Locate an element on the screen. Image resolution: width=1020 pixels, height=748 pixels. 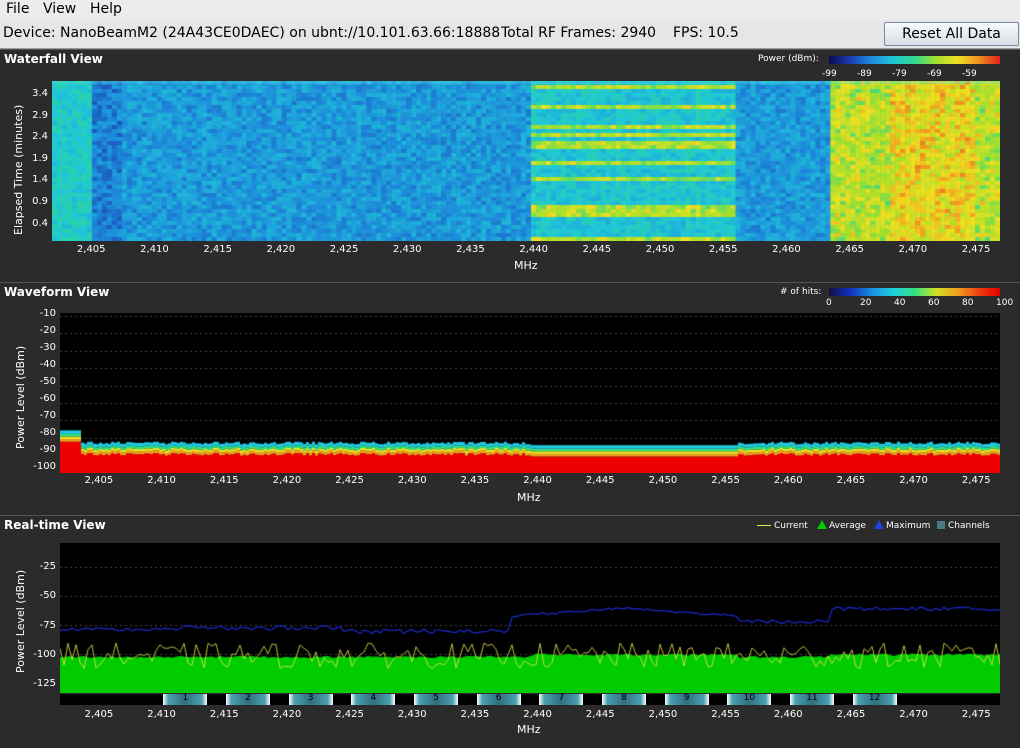
channel-number: 6 is located at coordinates (498, 698).